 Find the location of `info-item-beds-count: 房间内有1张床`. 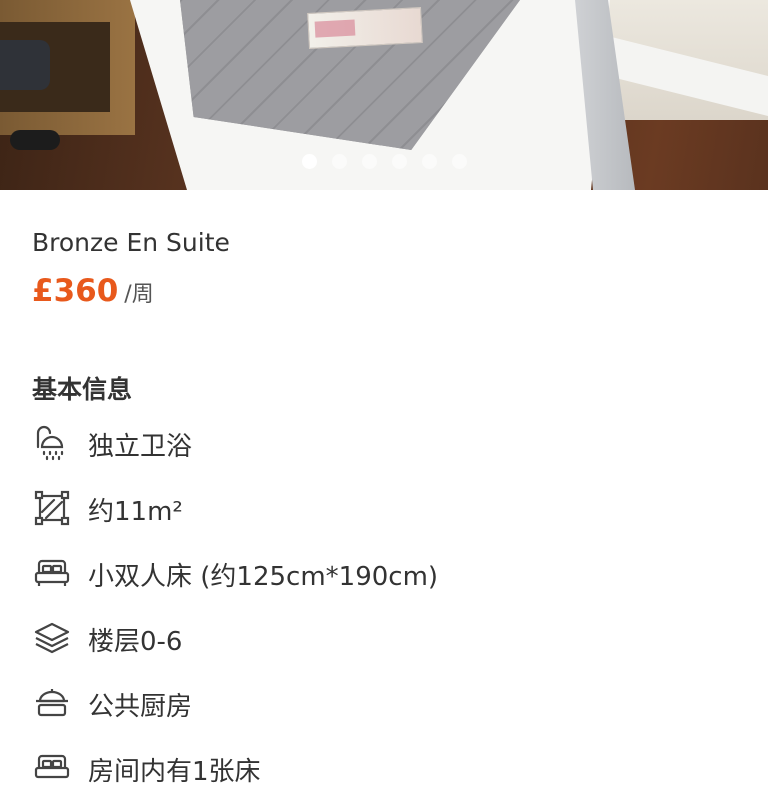

info-item-beds-count: 房间内有1张床 is located at coordinates (392, 768).